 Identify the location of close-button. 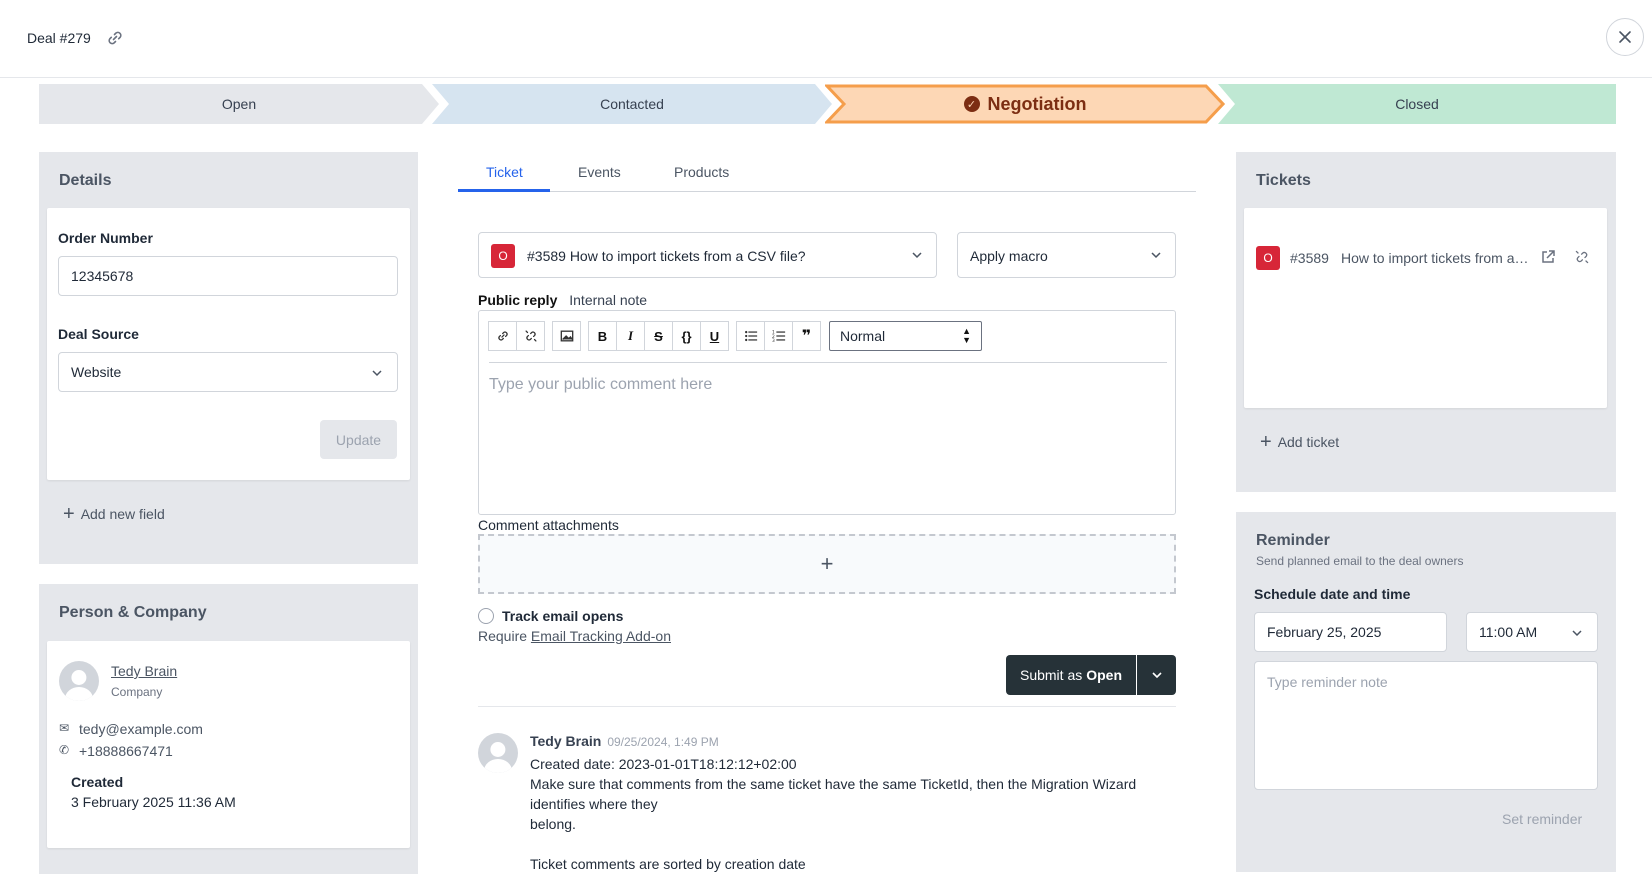
(1625, 37).